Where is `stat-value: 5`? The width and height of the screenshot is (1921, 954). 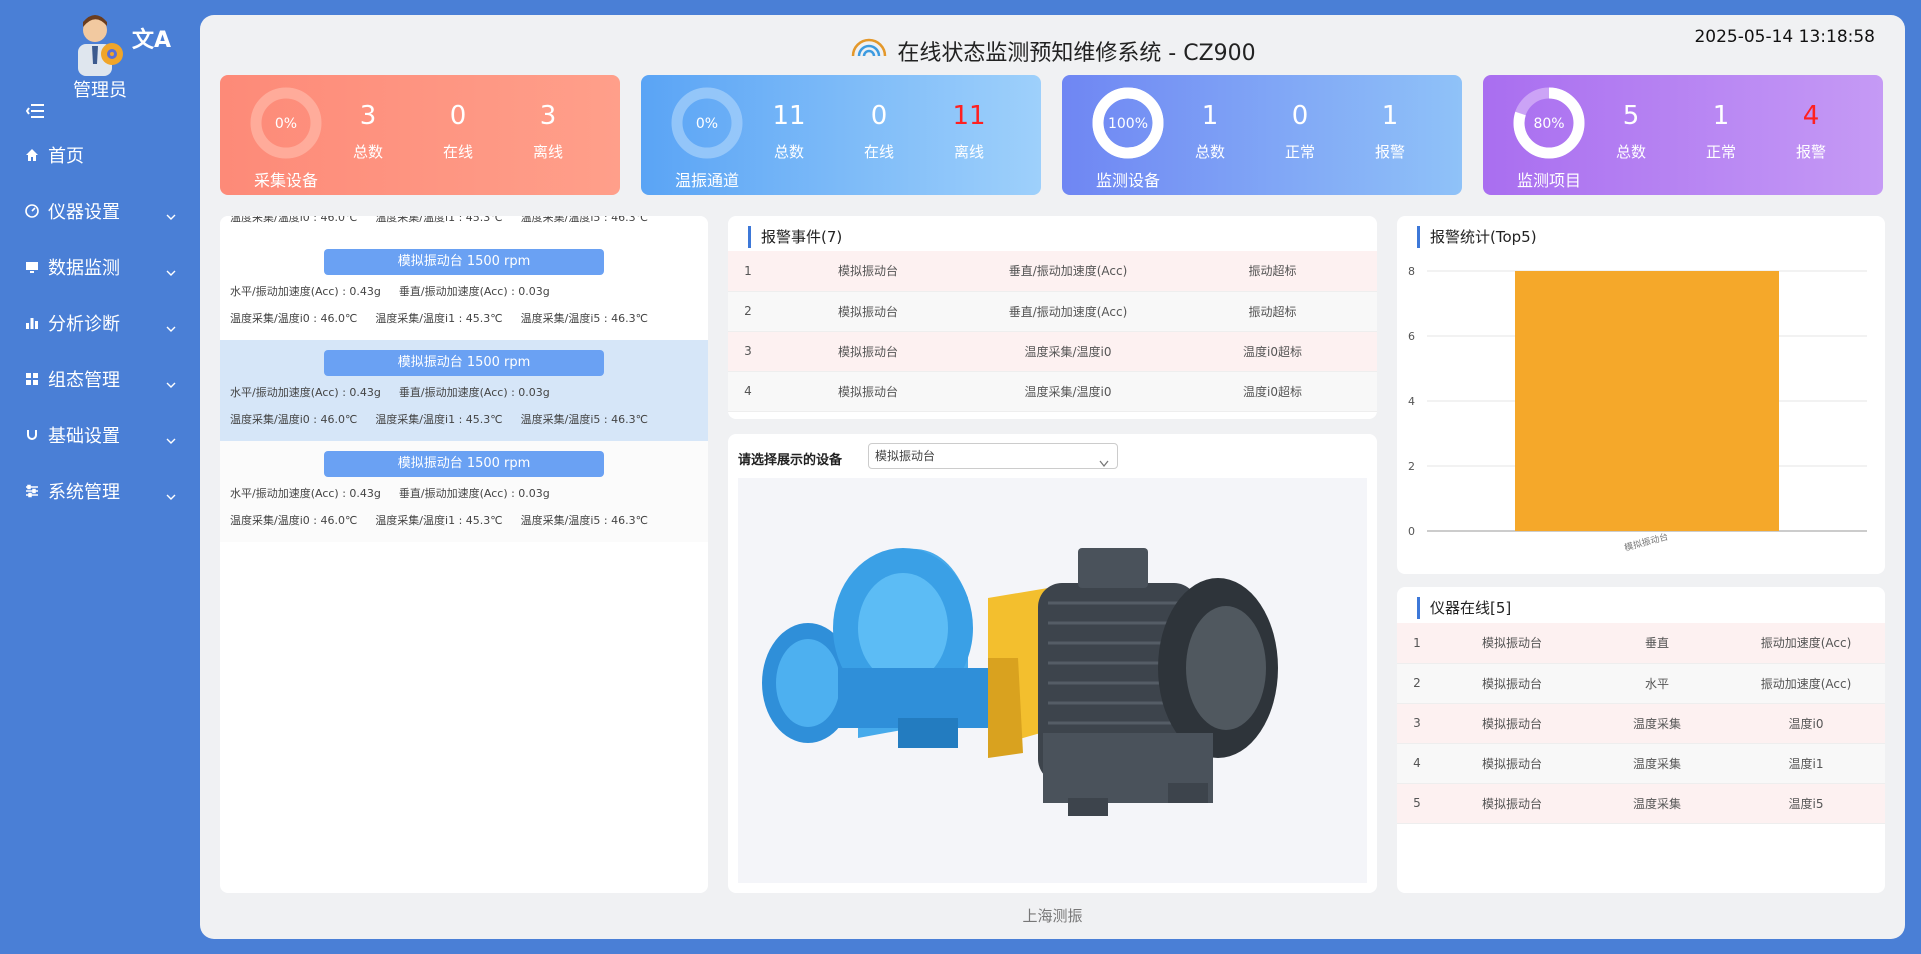 stat-value: 5 is located at coordinates (1631, 116).